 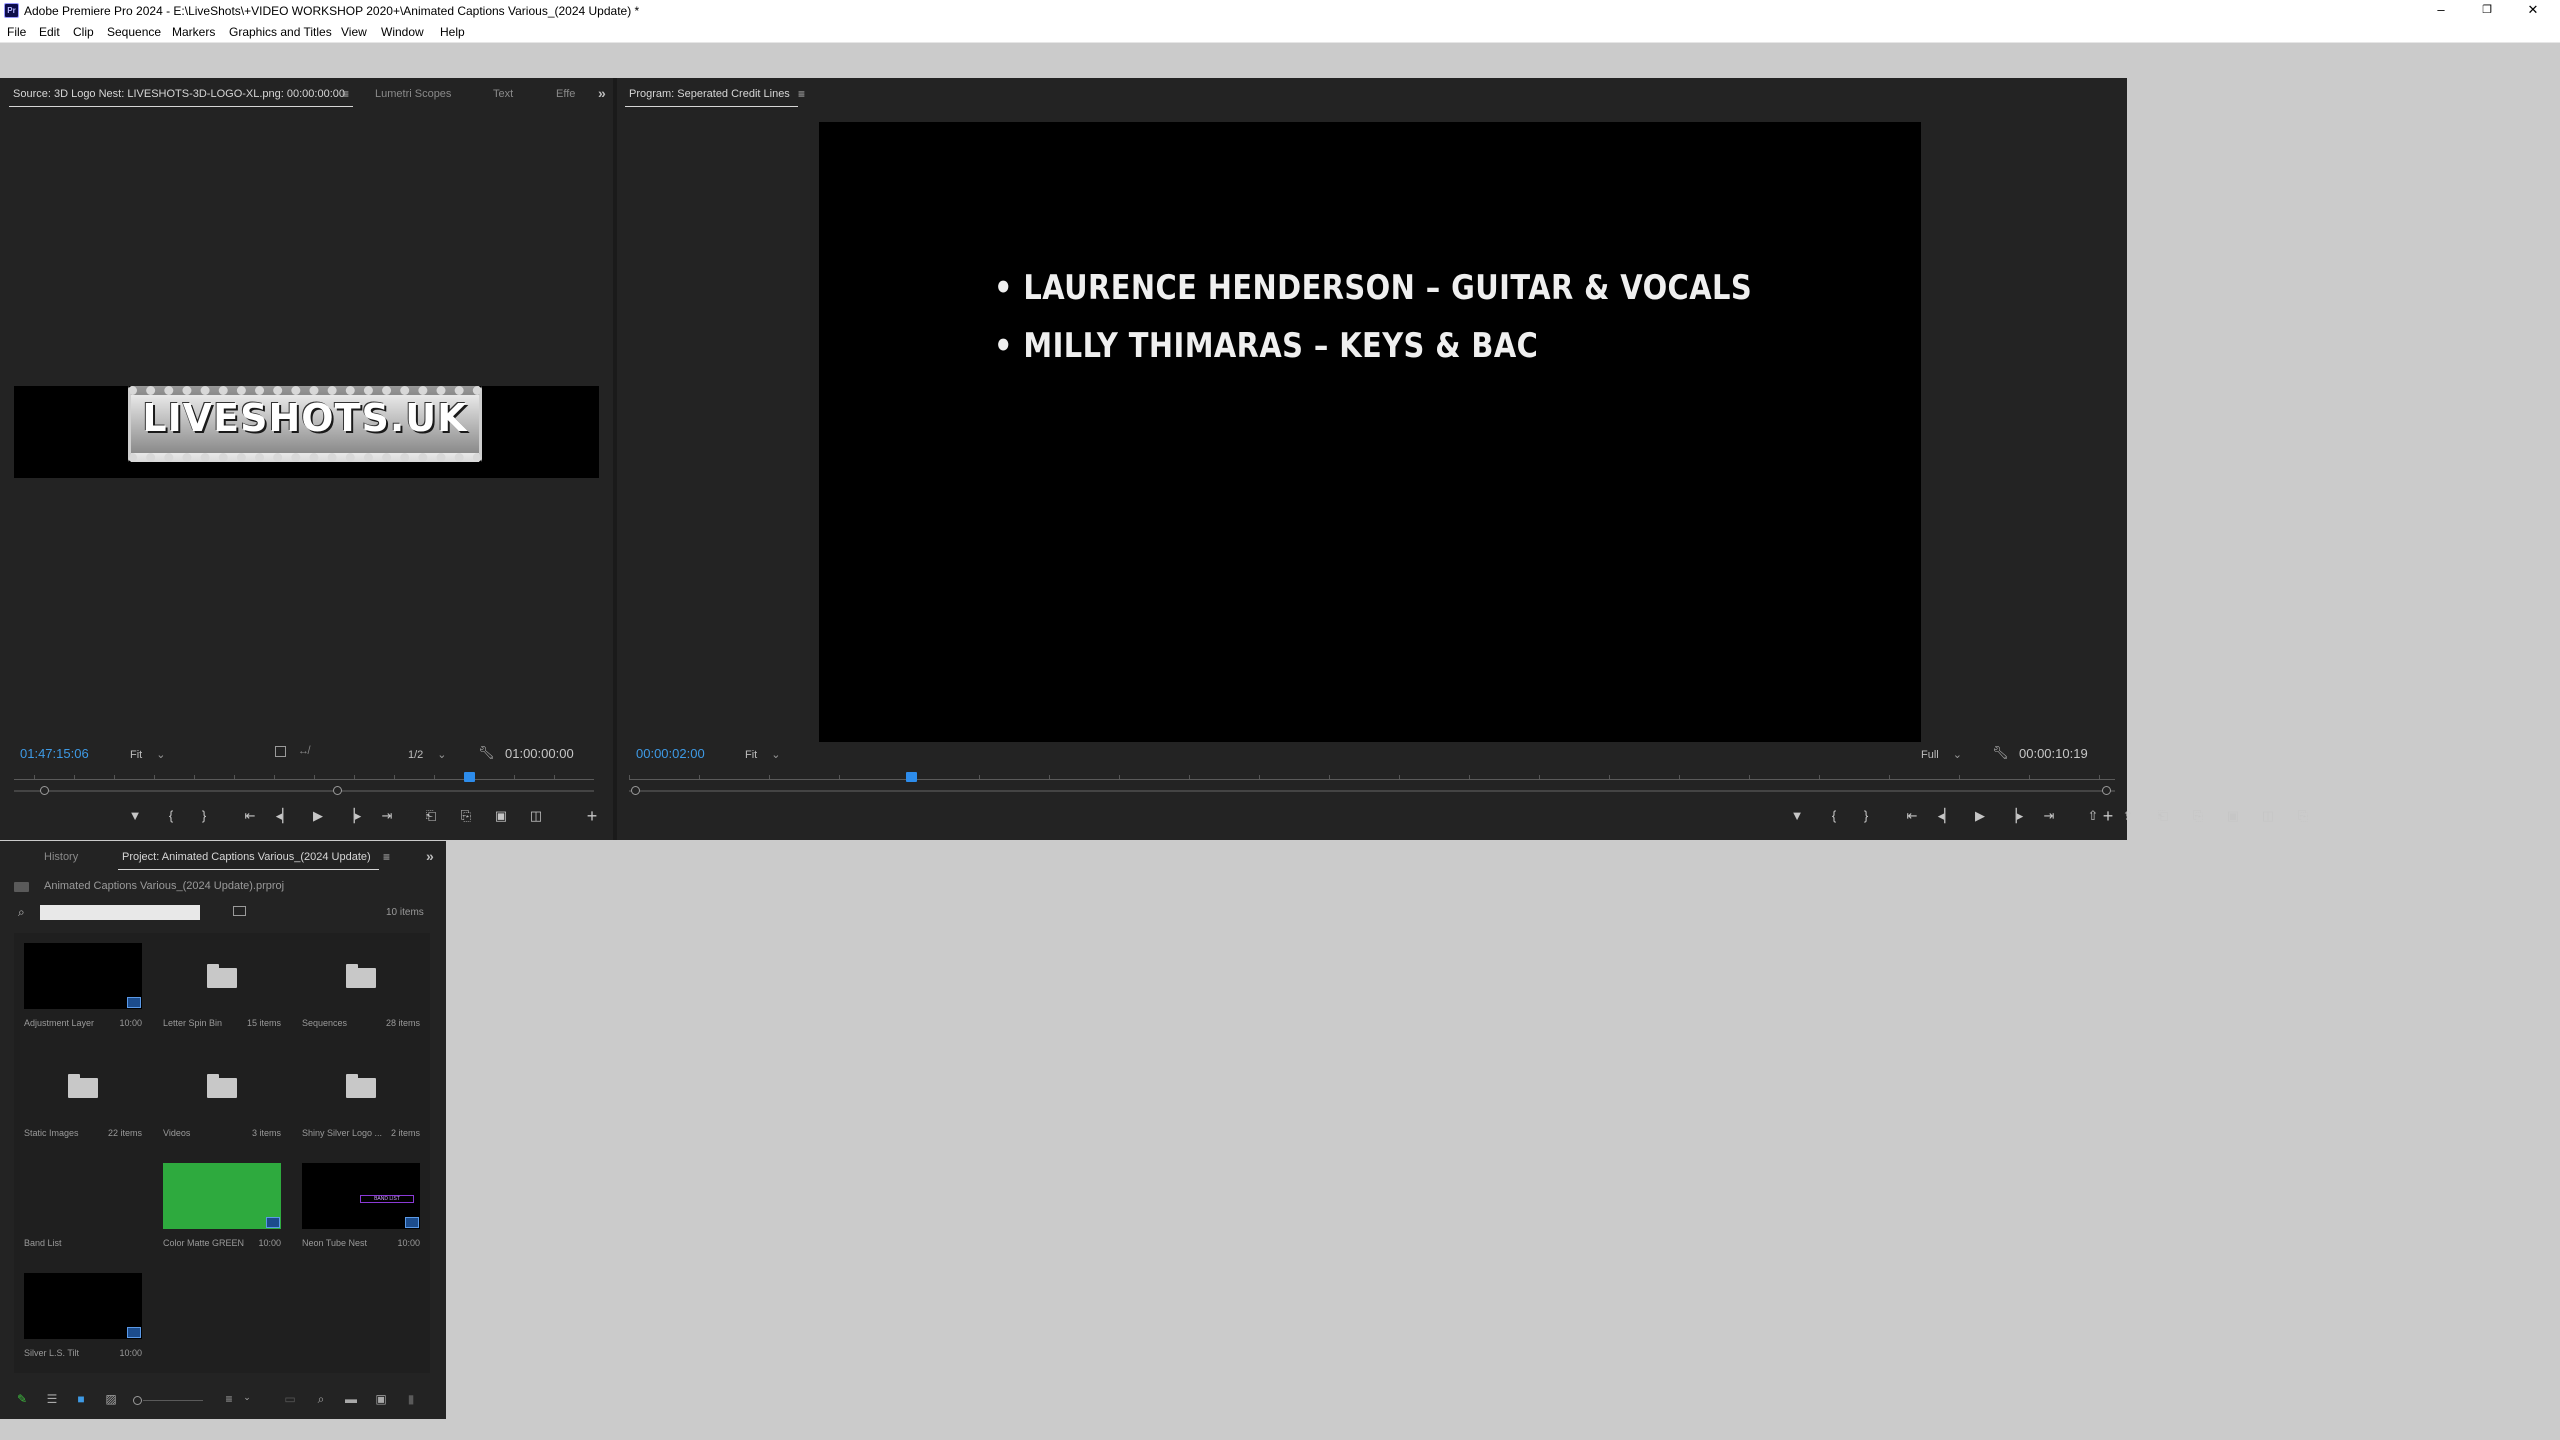 What do you see at coordinates (1372, 791) in the screenshot?
I see `program-zoom-scrollbar` at bounding box center [1372, 791].